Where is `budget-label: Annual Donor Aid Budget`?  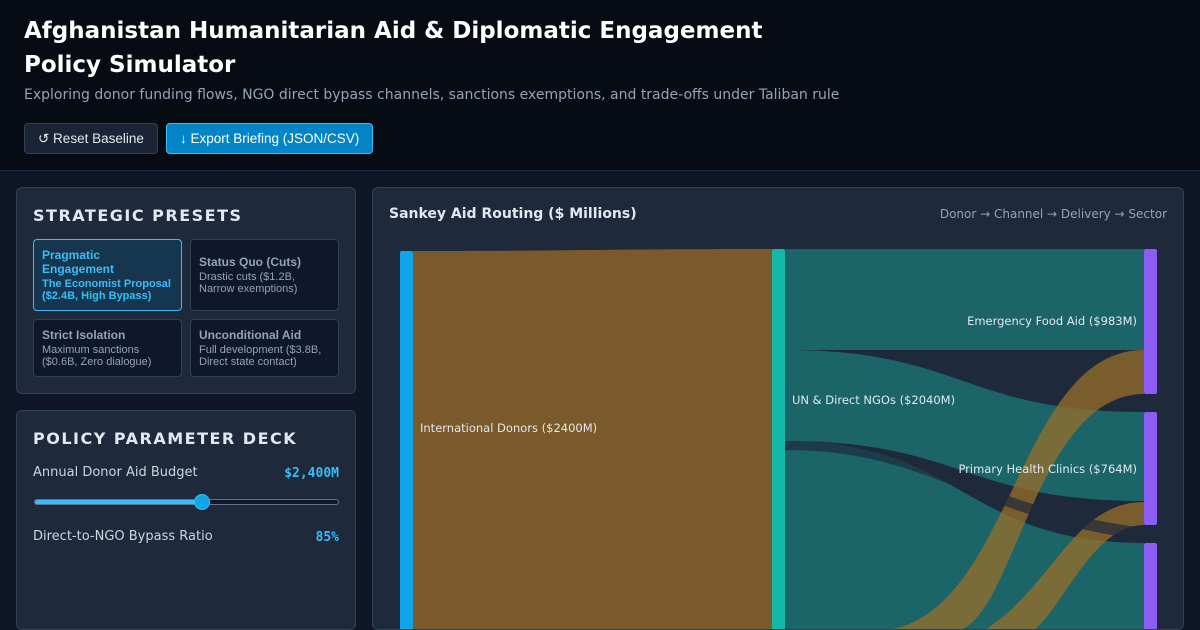 budget-label: Annual Donor Aid Budget is located at coordinates (115, 472).